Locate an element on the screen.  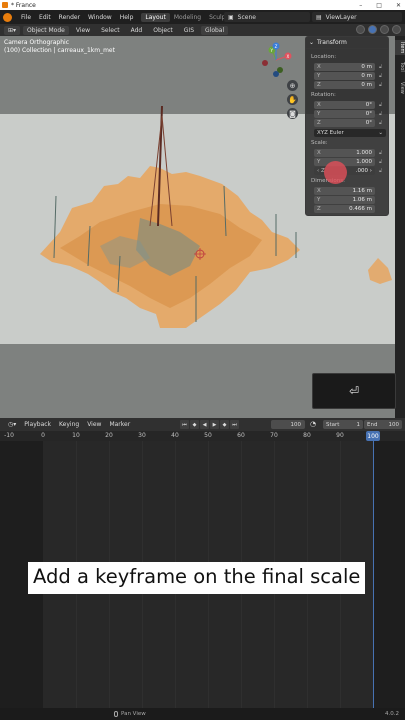
next-keyframe-icon: ◆ is located at coordinates (224, 424).